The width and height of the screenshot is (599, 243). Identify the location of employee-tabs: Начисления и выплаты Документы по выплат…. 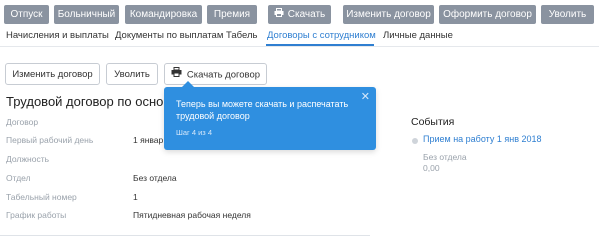
(299, 35).